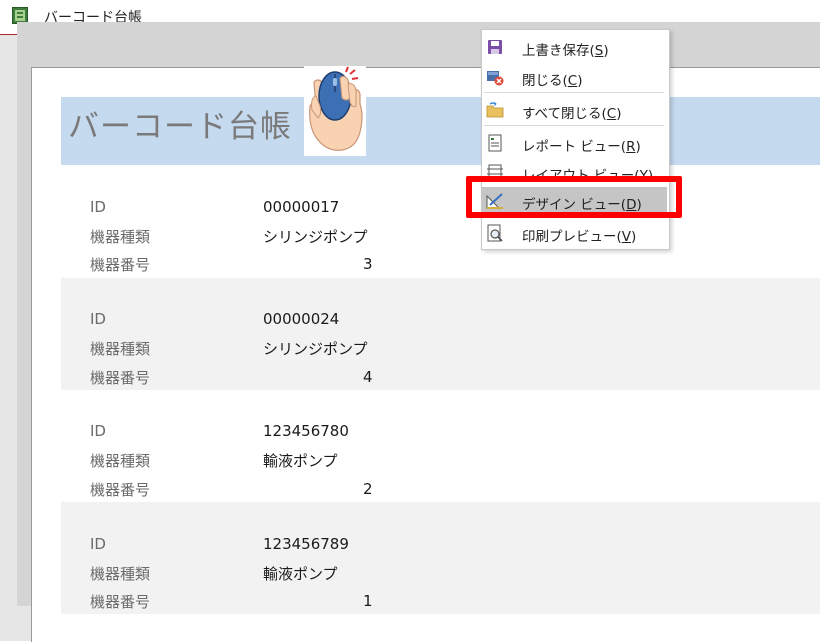 Image resolution: width=820 pixels, height=642 pixels. I want to click on close-all-icon, so click(495, 110).